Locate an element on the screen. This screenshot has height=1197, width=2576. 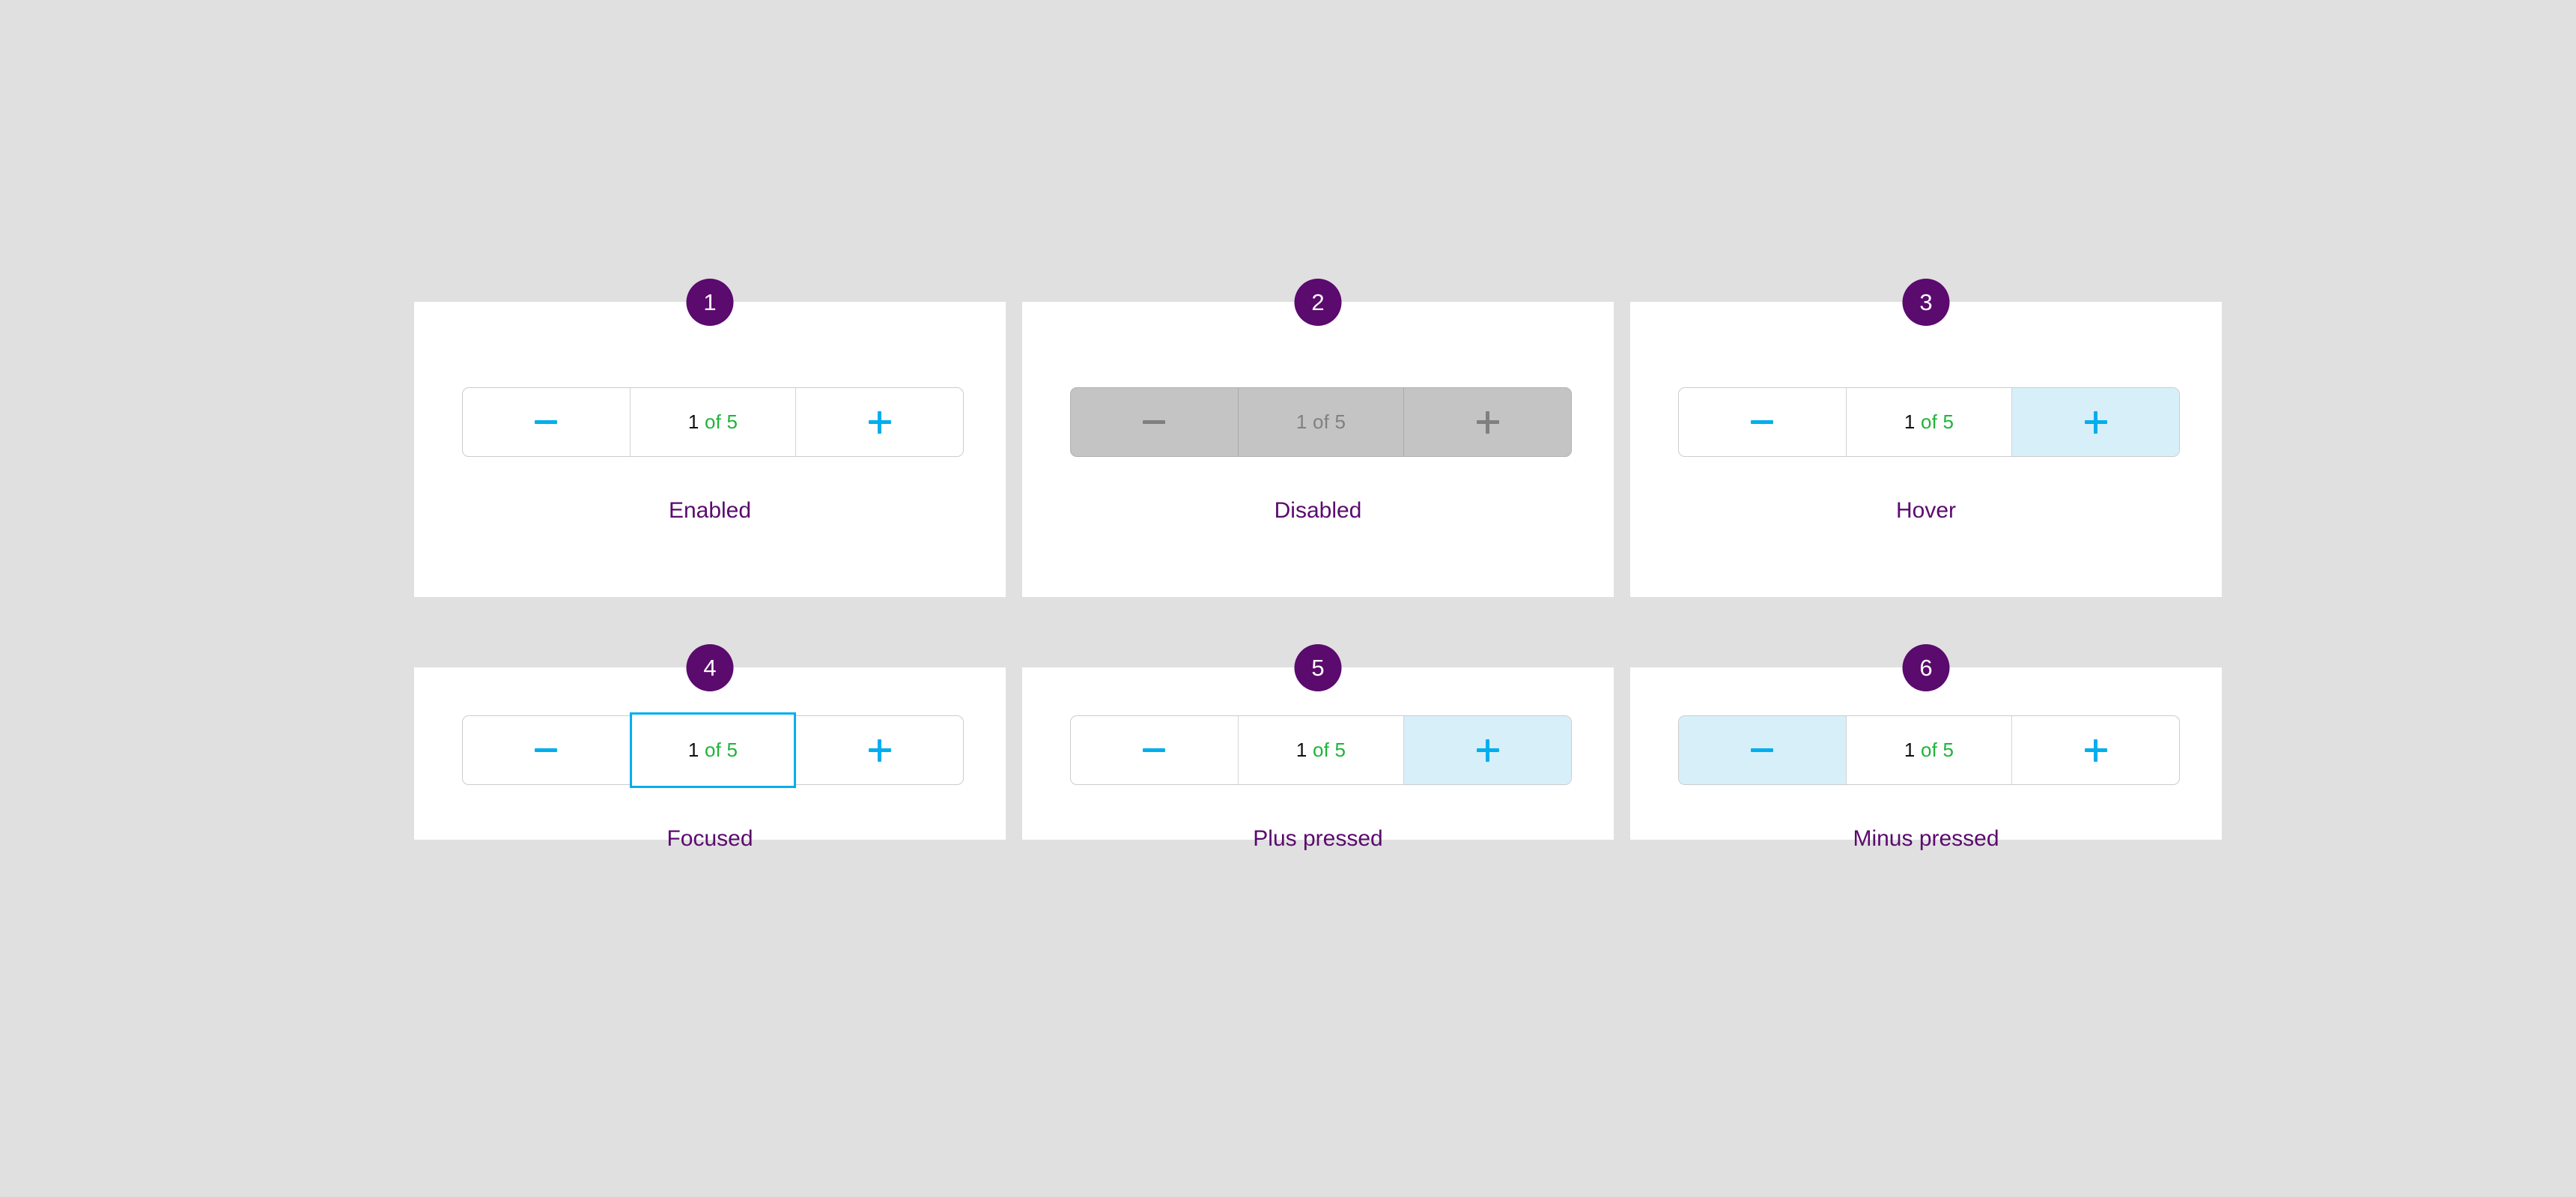
stepper-minus-pressed: 1 of 5 is located at coordinates (1929, 750).